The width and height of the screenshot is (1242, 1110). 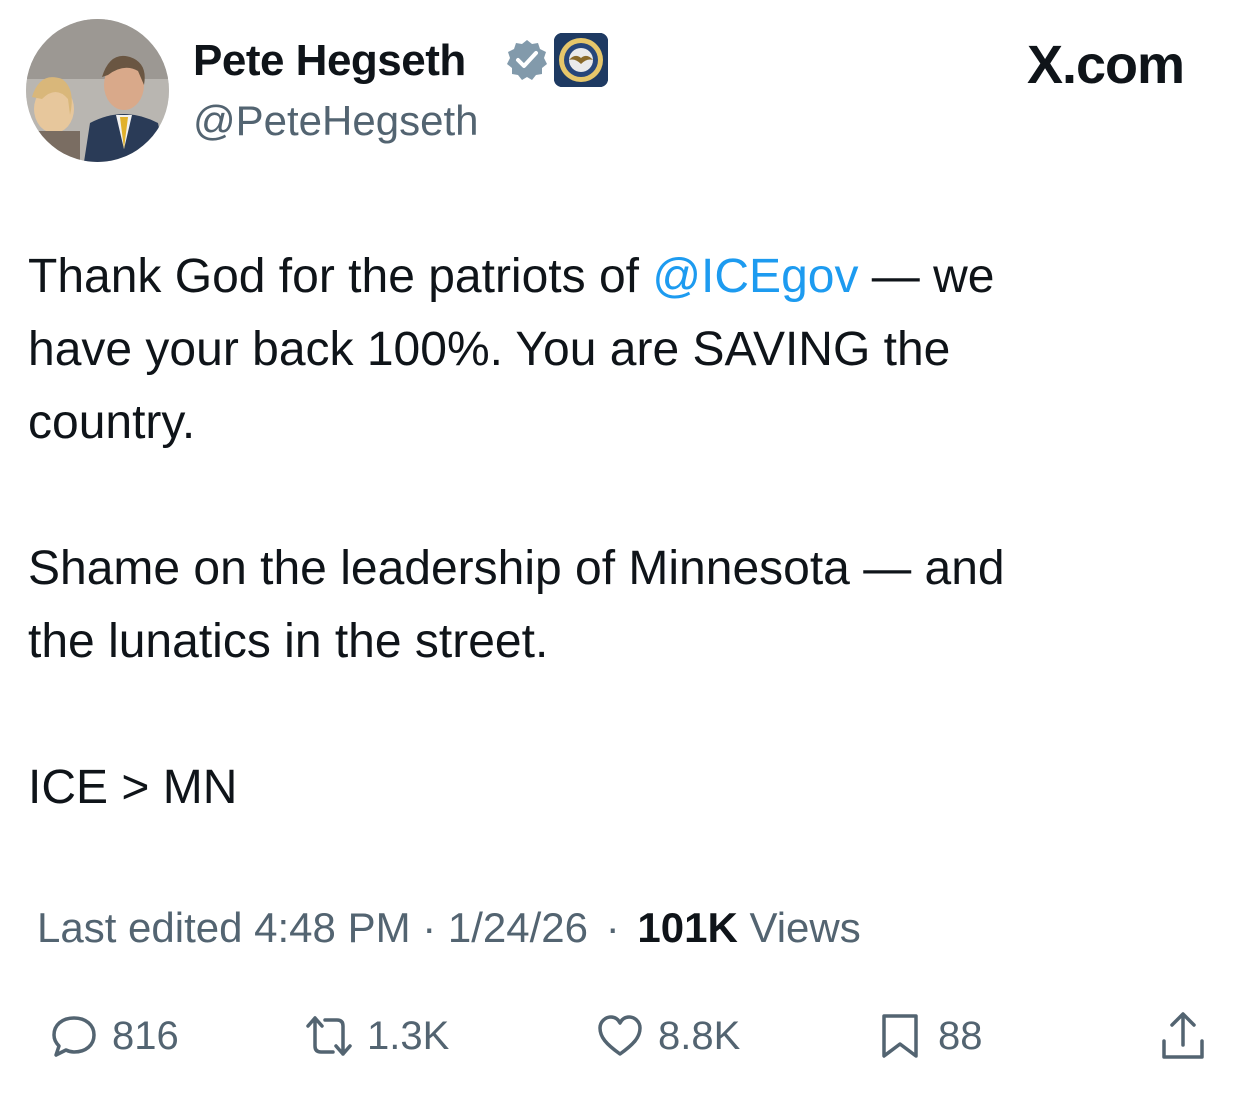 What do you see at coordinates (288, 641) in the screenshot?
I see `tweet-text-line: the lunatics in the street.` at bounding box center [288, 641].